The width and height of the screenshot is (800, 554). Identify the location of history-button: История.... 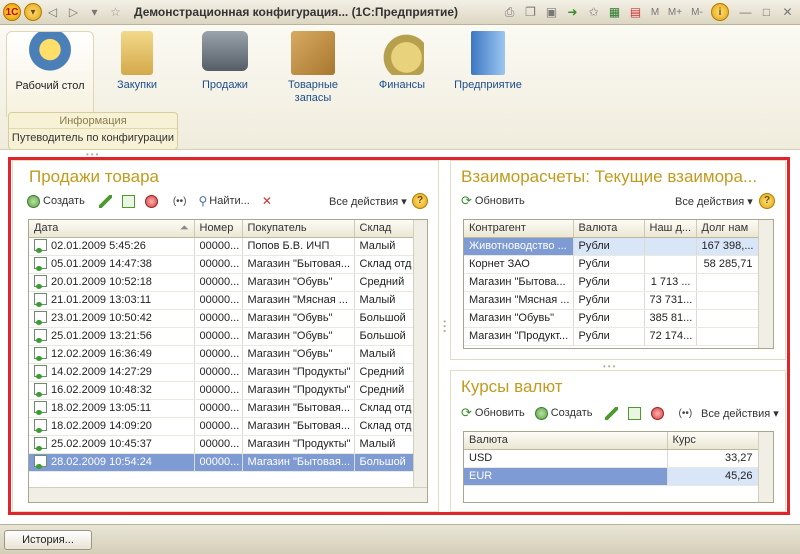
(48, 540).